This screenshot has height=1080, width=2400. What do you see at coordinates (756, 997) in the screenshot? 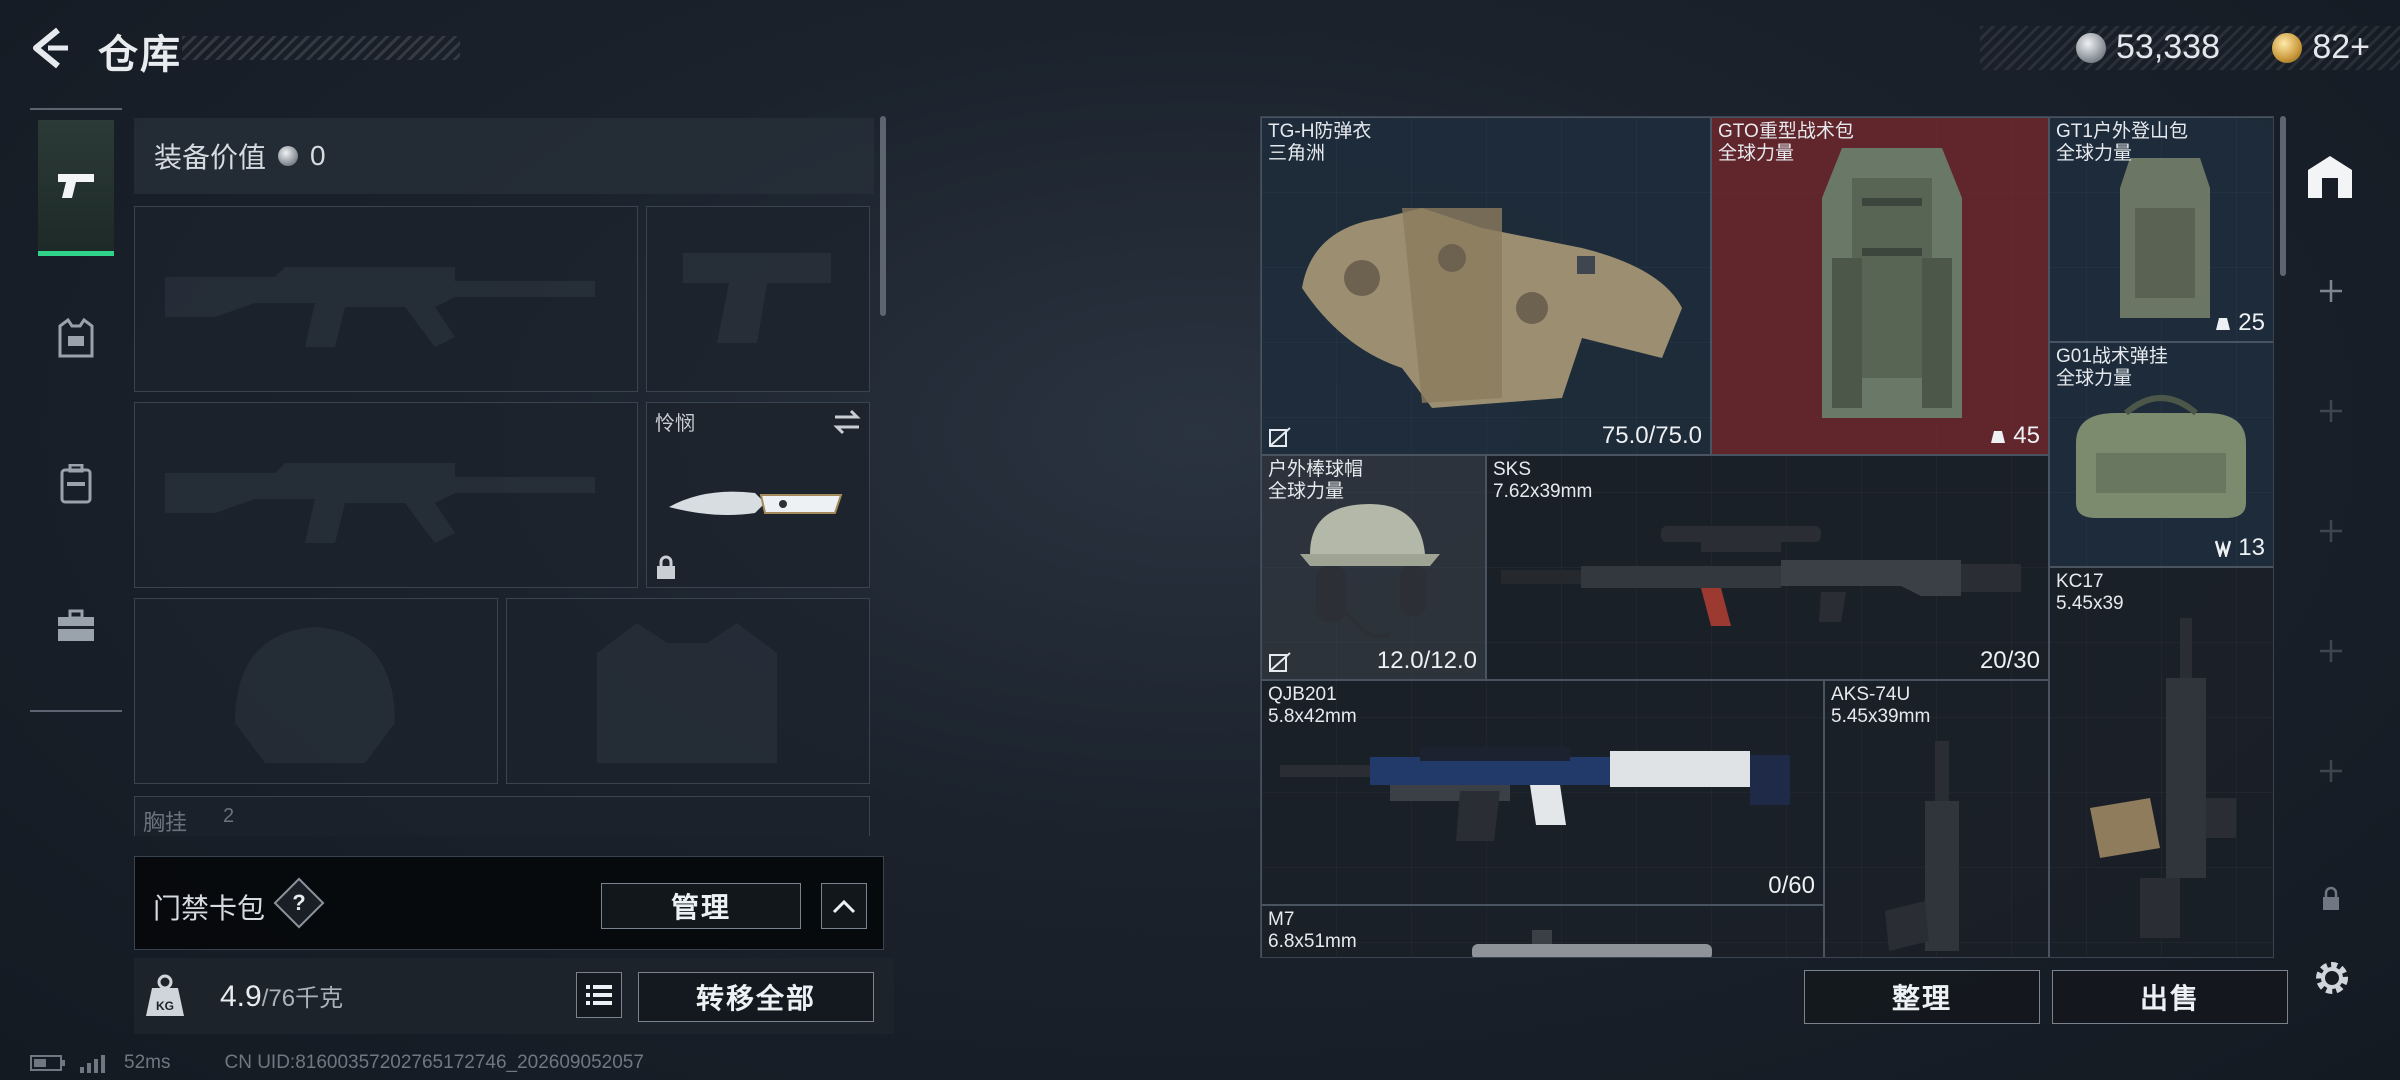
I see `transfer-all-button: 转移全部` at bounding box center [756, 997].